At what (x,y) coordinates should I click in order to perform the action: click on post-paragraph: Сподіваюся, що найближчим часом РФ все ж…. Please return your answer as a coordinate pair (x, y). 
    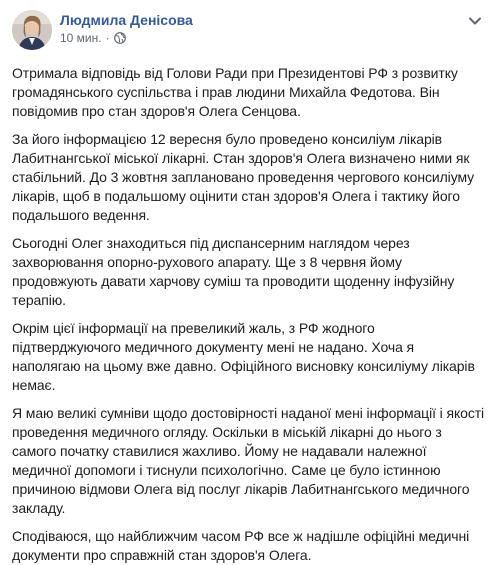
    Looking at the image, I should click on (241, 545).